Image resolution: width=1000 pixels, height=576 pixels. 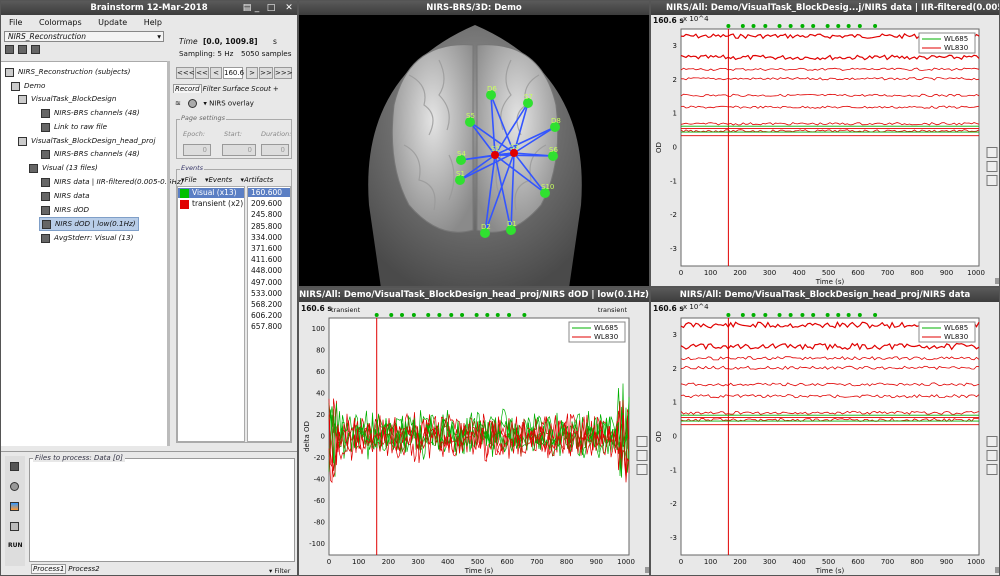 I want to click on waves-icon: ≋, so click(x=178, y=104).